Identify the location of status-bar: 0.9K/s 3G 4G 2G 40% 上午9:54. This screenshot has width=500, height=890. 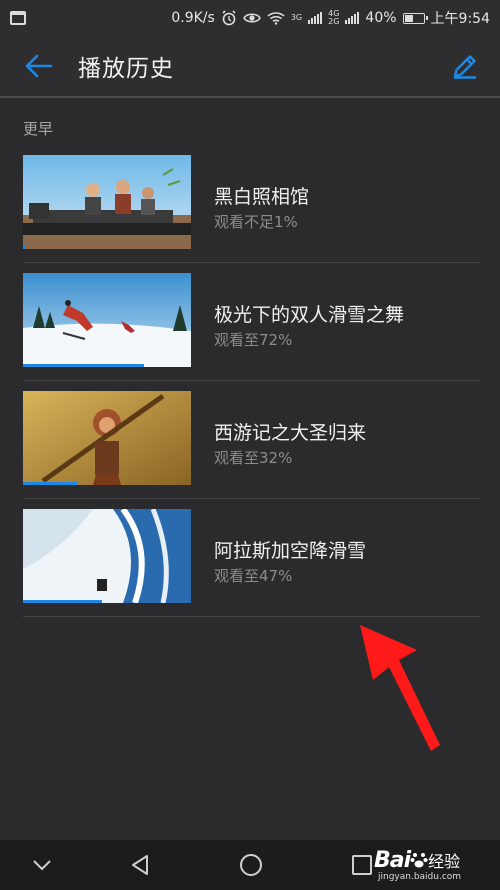
(250, 18).